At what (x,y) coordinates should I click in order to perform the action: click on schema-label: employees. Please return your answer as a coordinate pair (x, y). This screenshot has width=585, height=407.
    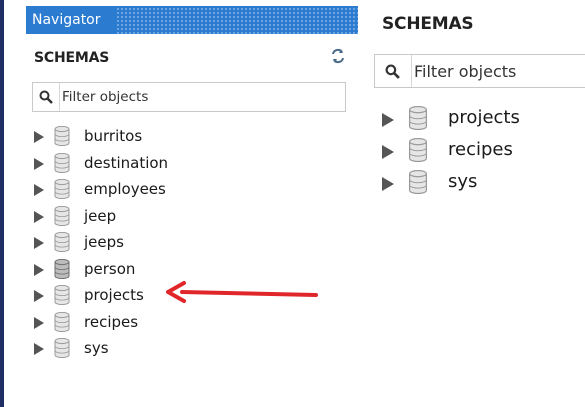
    Looking at the image, I should click on (125, 189).